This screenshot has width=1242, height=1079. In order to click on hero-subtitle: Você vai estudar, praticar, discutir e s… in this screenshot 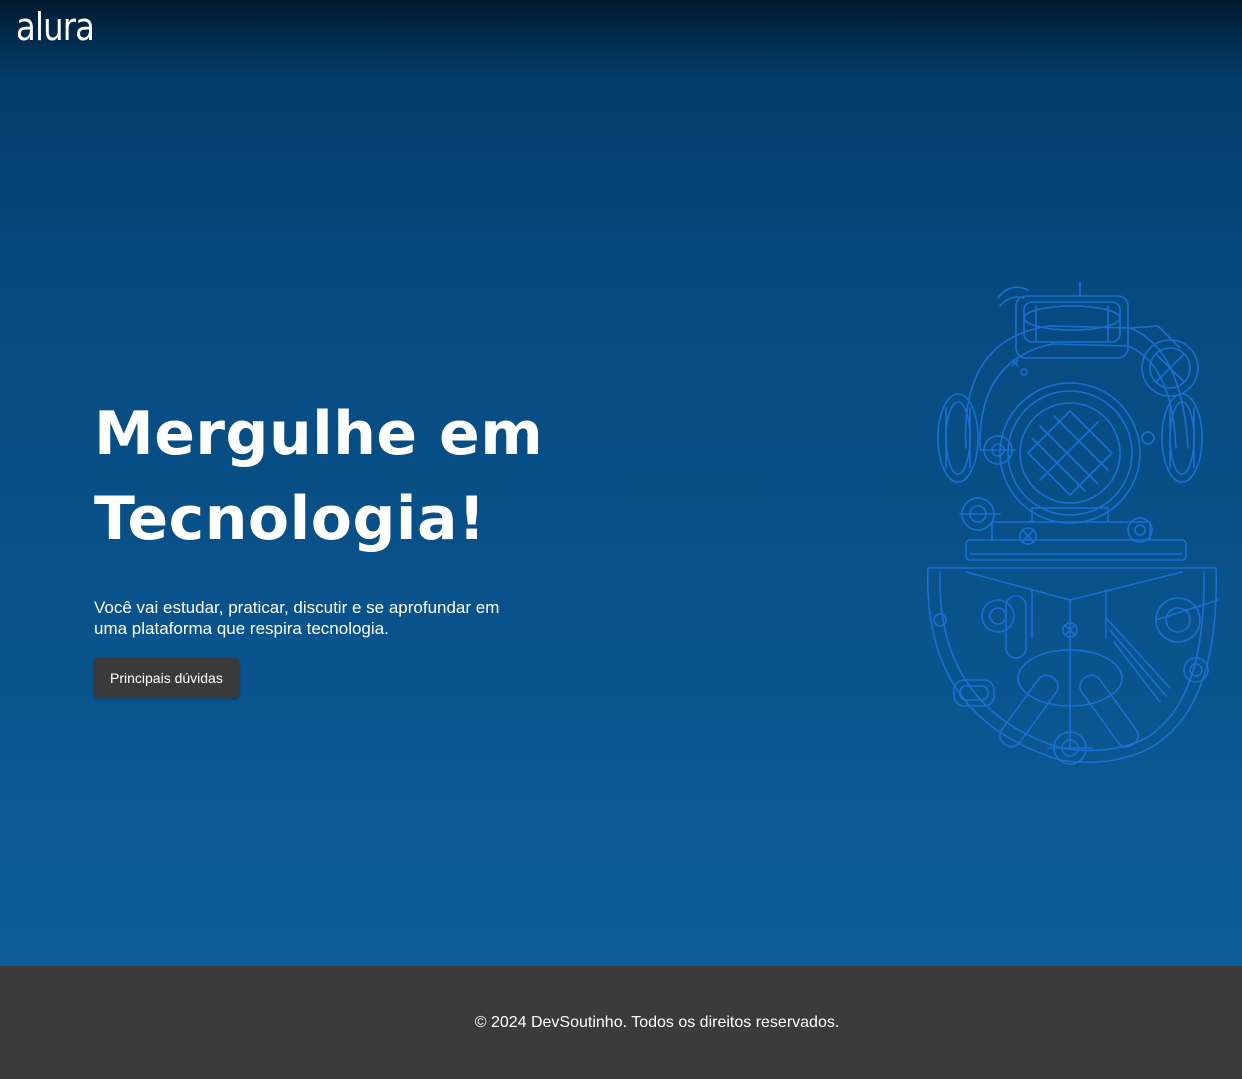, I will do `click(297, 618)`.